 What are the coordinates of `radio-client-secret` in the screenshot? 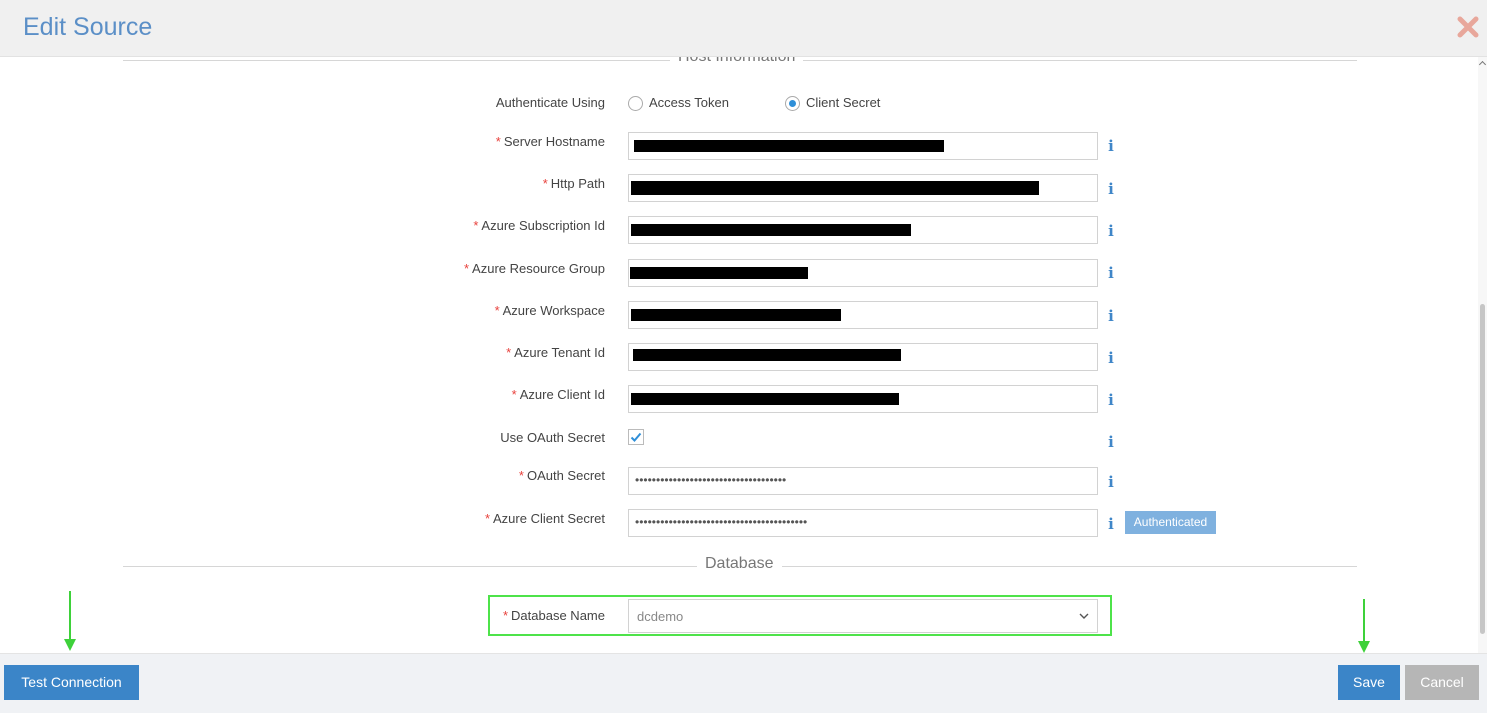 It's located at (792, 103).